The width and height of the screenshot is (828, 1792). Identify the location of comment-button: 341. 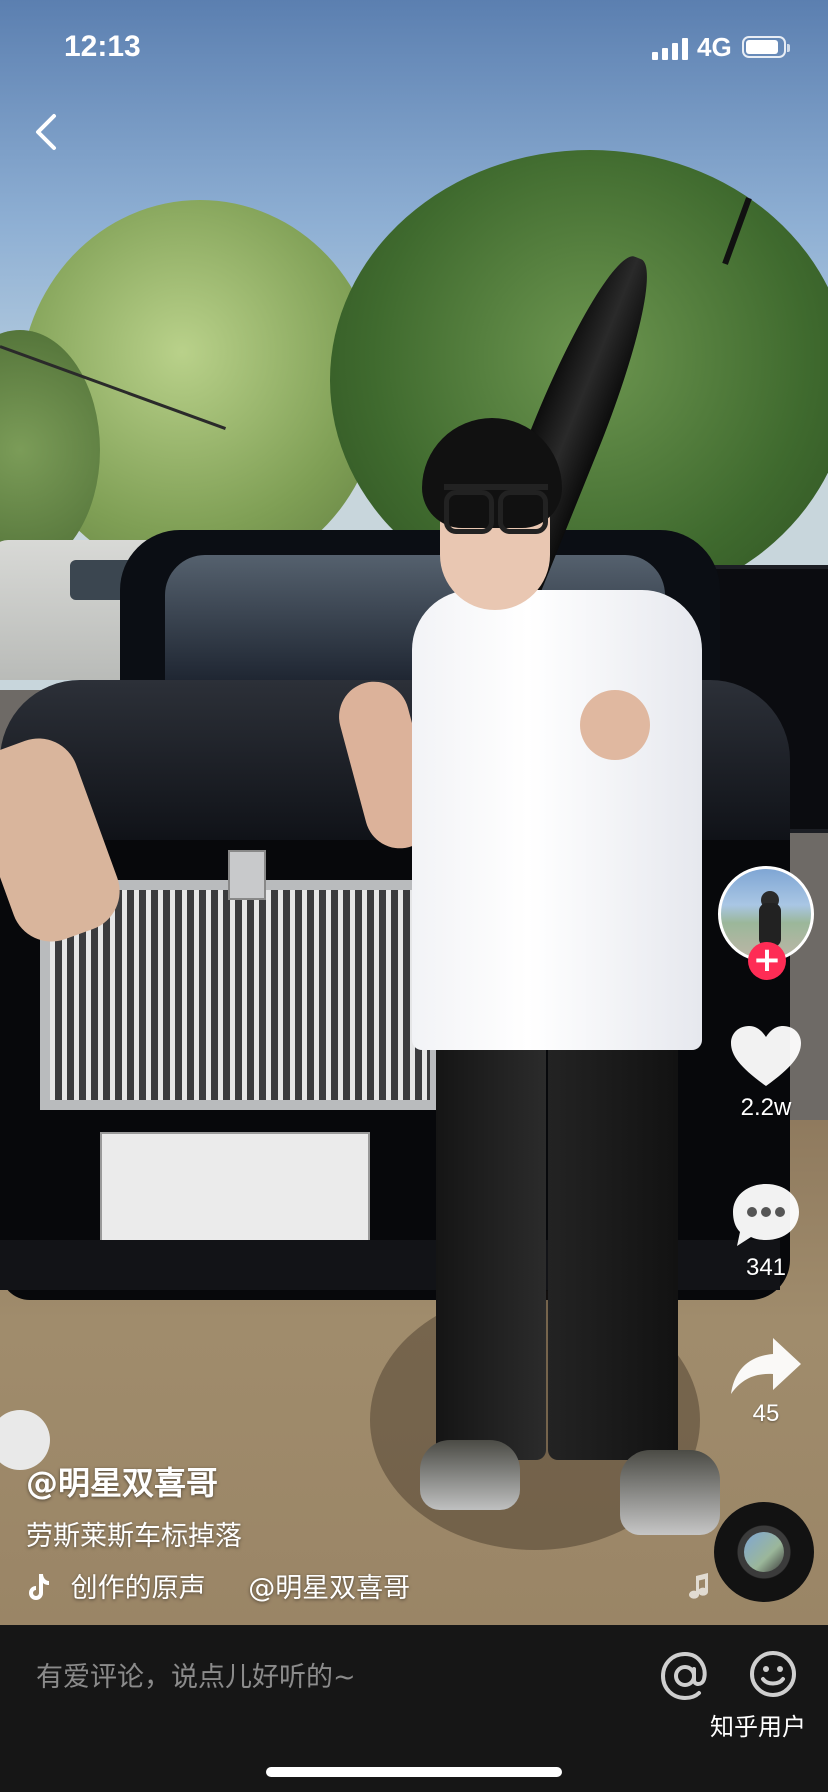
(766, 1231).